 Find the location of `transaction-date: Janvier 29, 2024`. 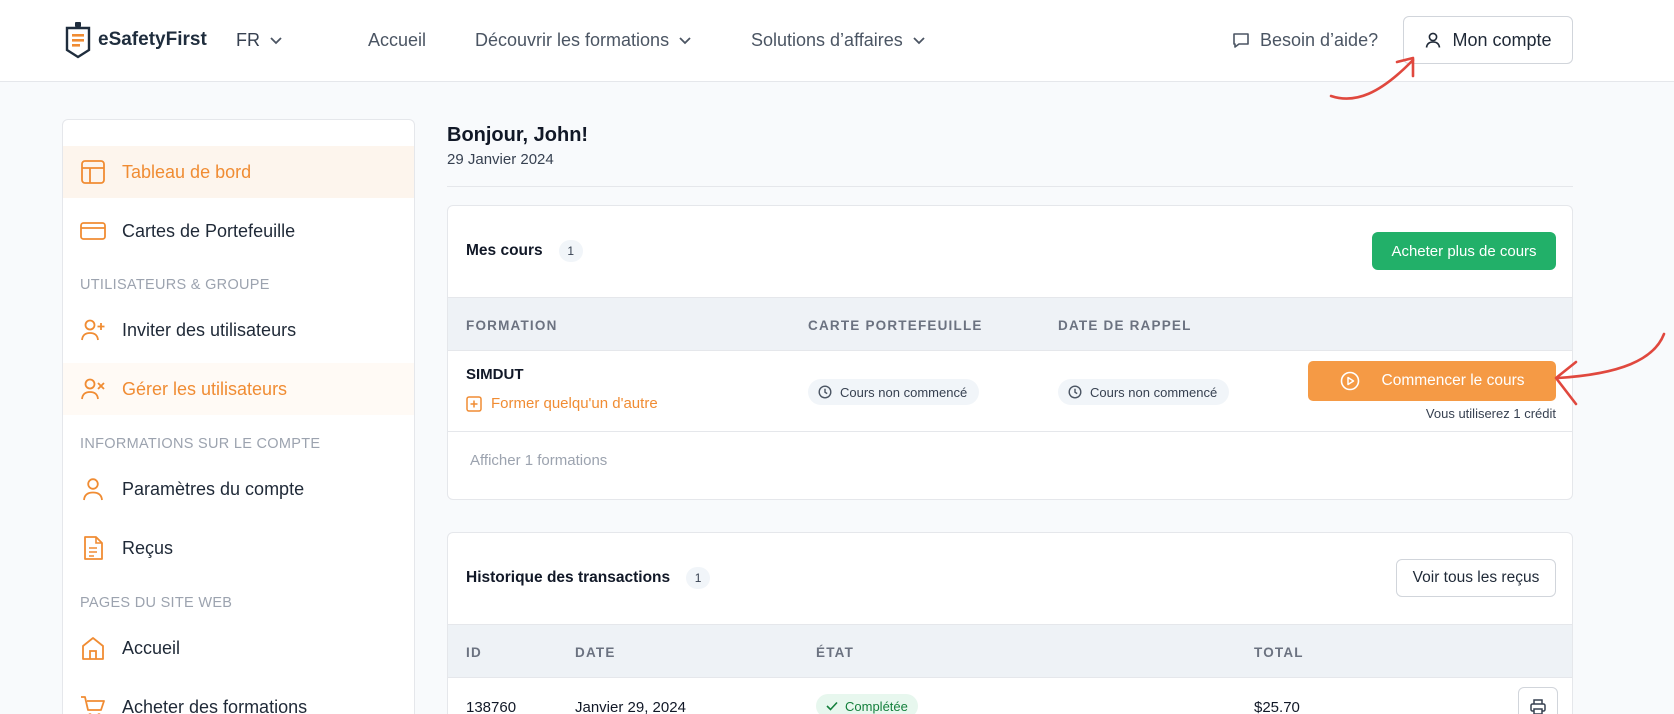

transaction-date: Janvier 29, 2024 is located at coordinates (630, 706).